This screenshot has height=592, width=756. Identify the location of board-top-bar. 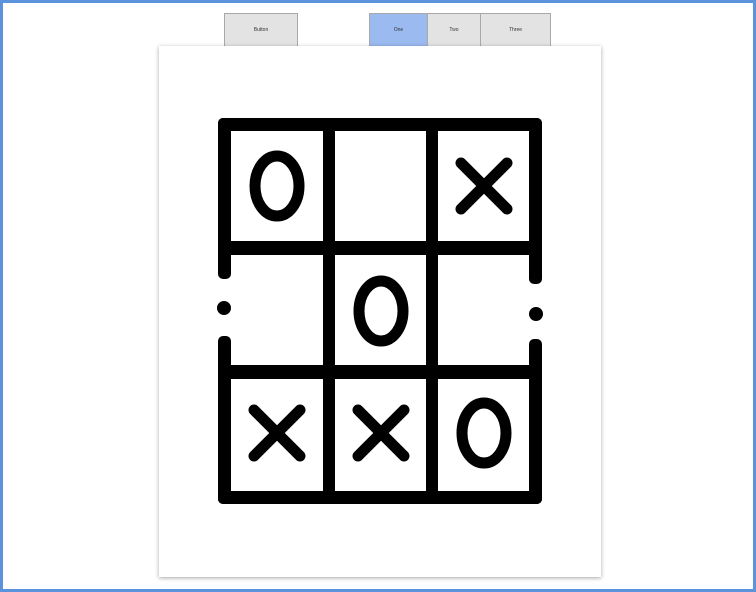
(380, 124).